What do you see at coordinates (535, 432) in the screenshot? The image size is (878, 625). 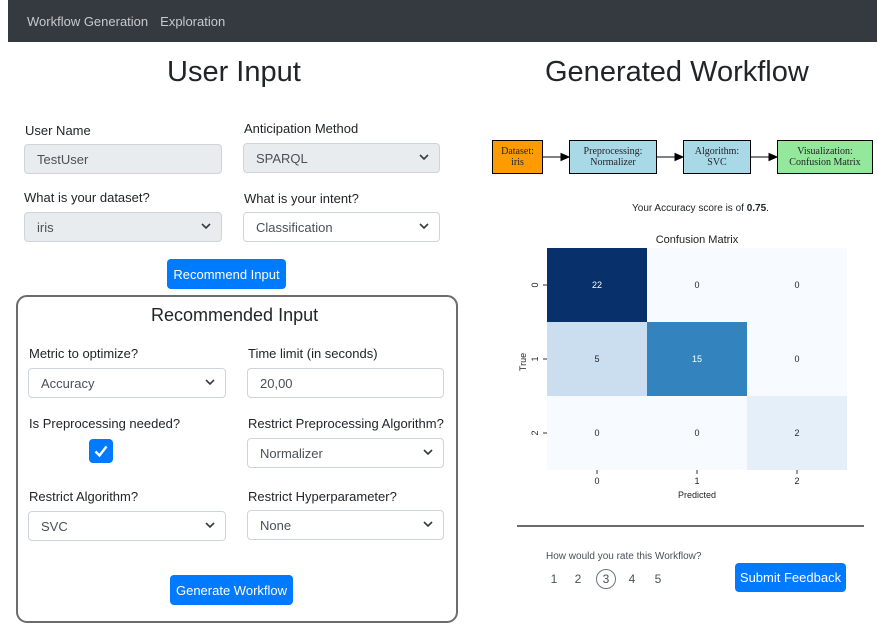 I see `y-tick-label: 2` at bounding box center [535, 432].